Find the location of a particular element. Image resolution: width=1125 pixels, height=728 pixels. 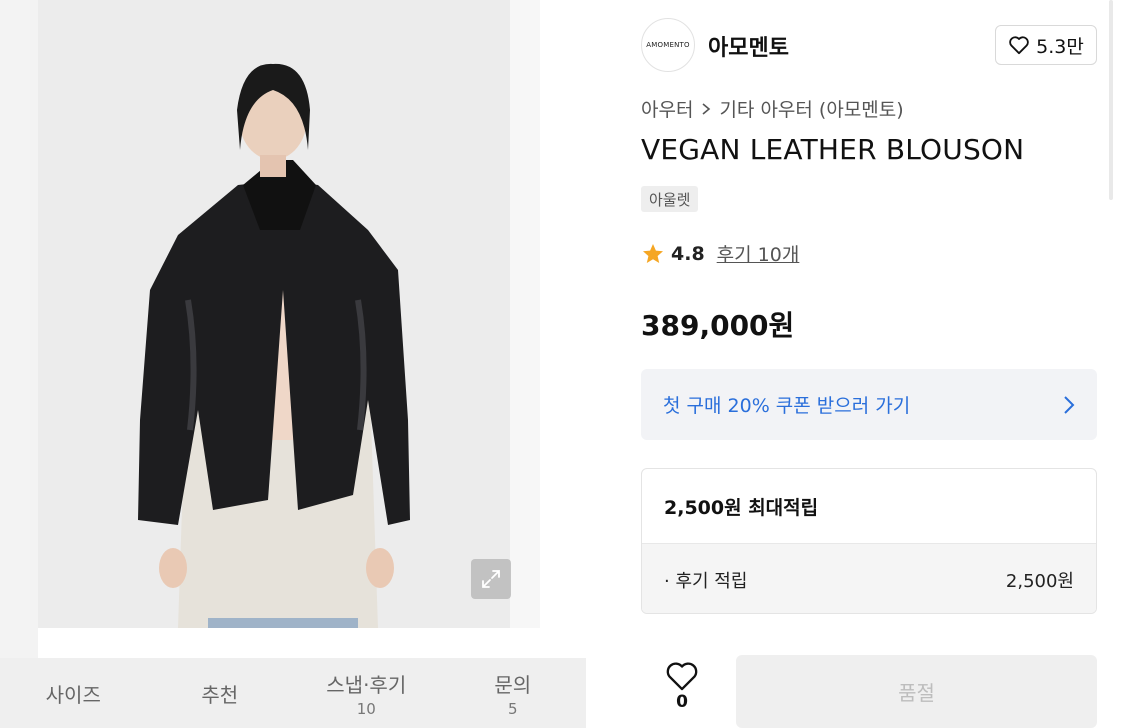

expand-arrows-icon is located at coordinates (491, 579).